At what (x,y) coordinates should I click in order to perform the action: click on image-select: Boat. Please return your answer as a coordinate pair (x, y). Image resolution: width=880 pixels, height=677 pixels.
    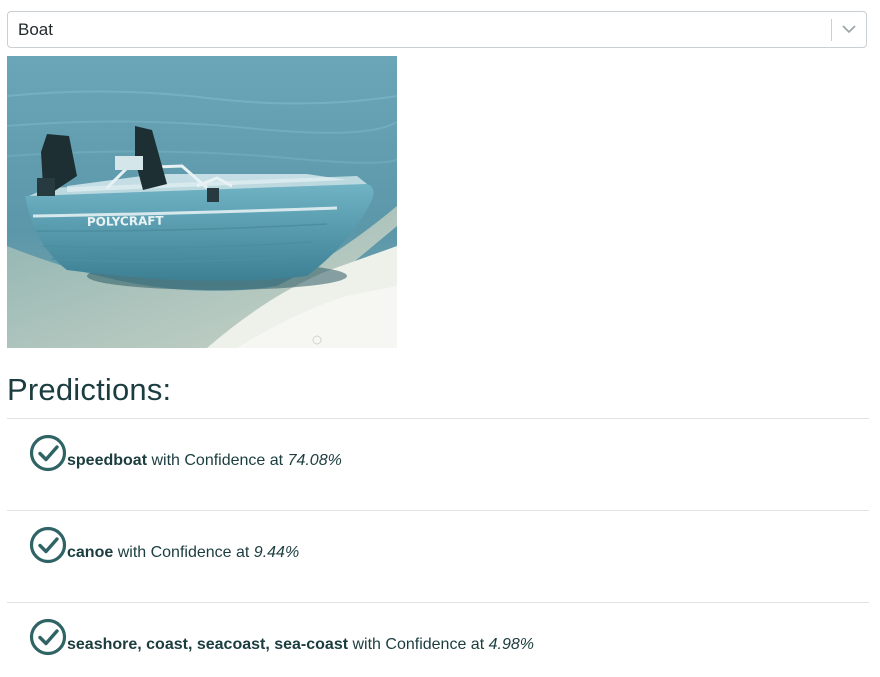
    Looking at the image, I should click on (437, 29).